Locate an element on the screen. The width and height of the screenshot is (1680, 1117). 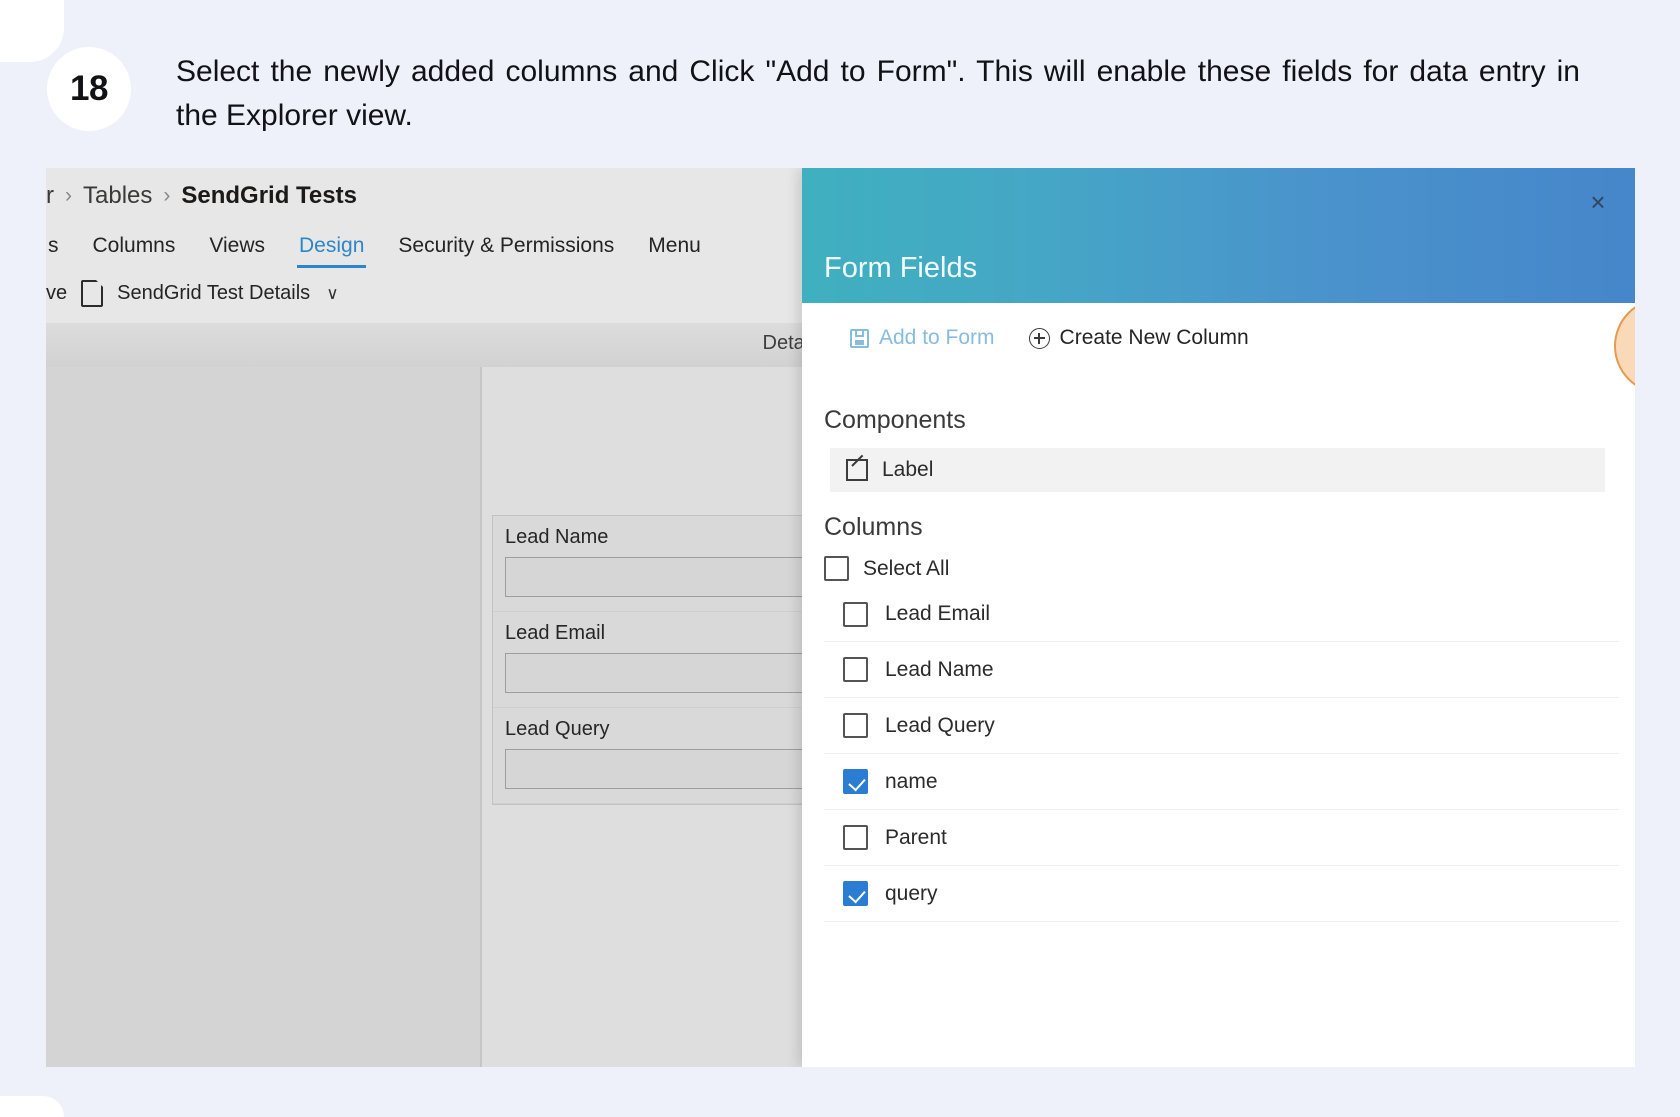
create-new-column-button: Create New Column is located at coordinates (1138, 338).